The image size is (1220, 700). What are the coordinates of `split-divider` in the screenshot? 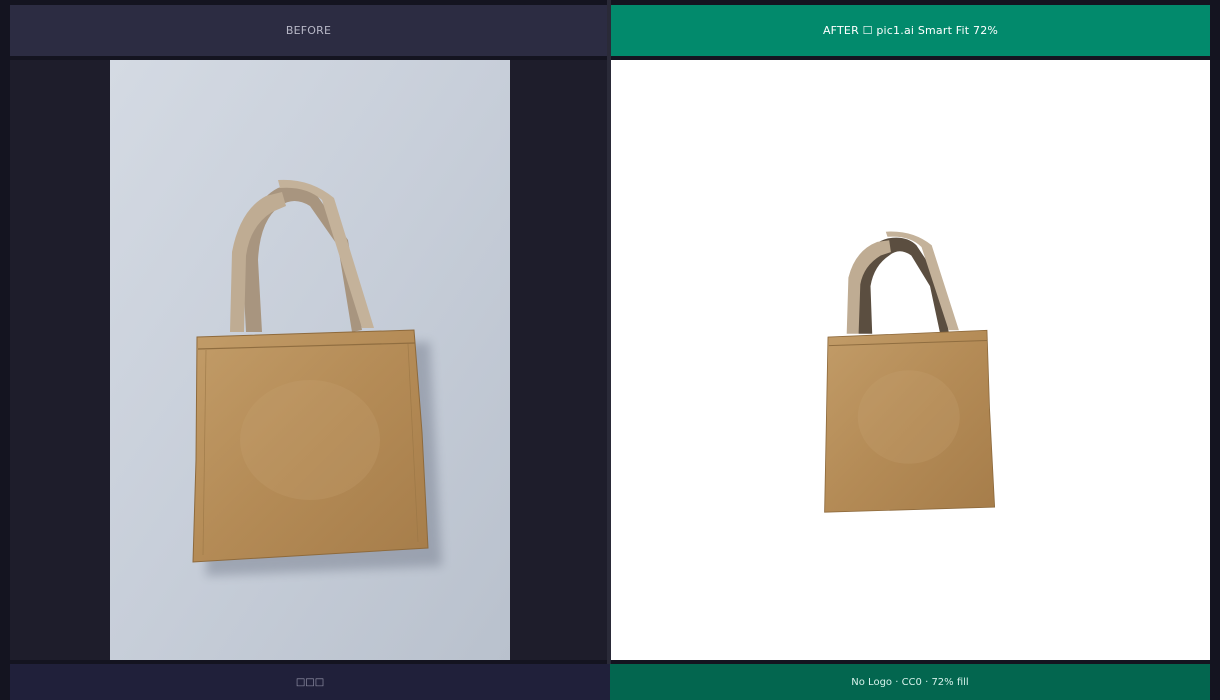 It's located at (609, 350).